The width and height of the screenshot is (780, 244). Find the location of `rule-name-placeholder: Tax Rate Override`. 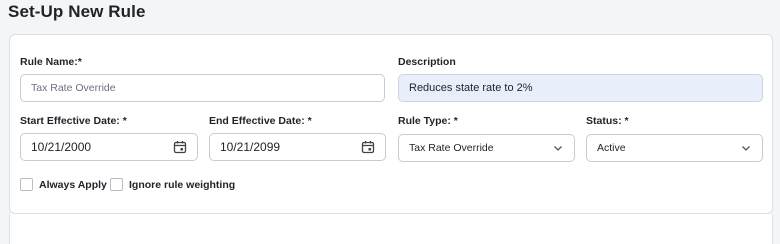

rule-name-placeholder: Tax Rate Override is located at coordinates (73, 88).